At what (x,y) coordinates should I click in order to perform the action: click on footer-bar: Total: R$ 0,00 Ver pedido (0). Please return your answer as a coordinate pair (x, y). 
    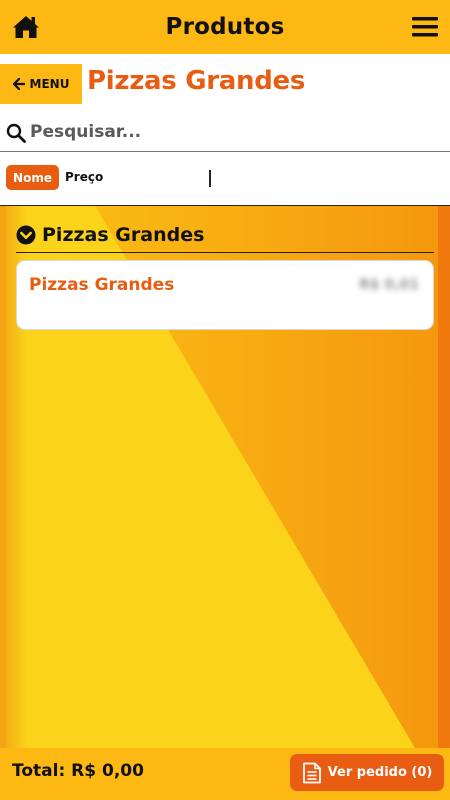
    Looking at the image, I should click on (225, 774).